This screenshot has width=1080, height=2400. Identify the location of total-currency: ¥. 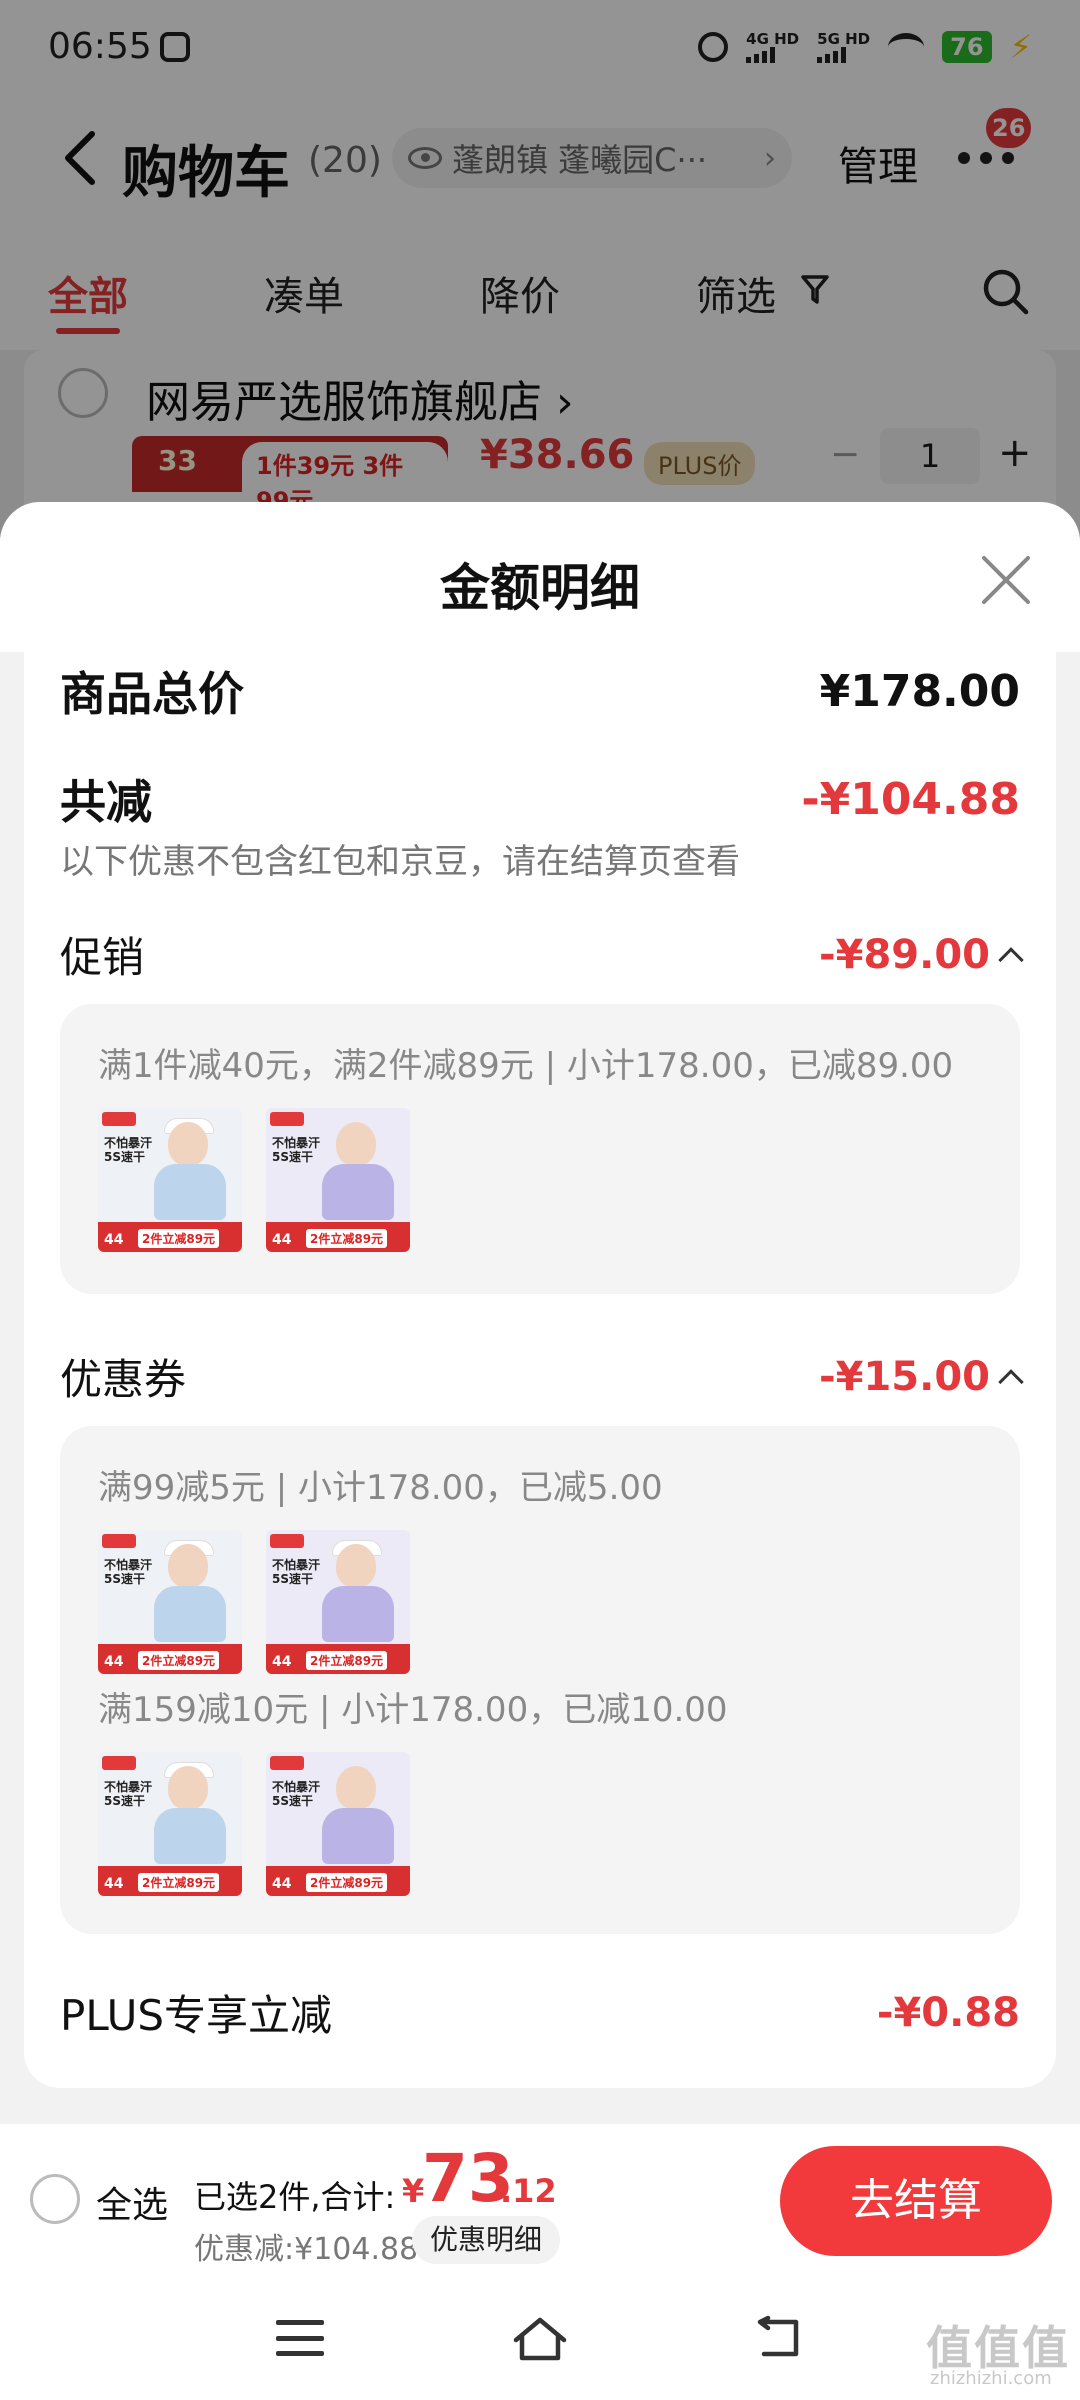
(413, 2191).